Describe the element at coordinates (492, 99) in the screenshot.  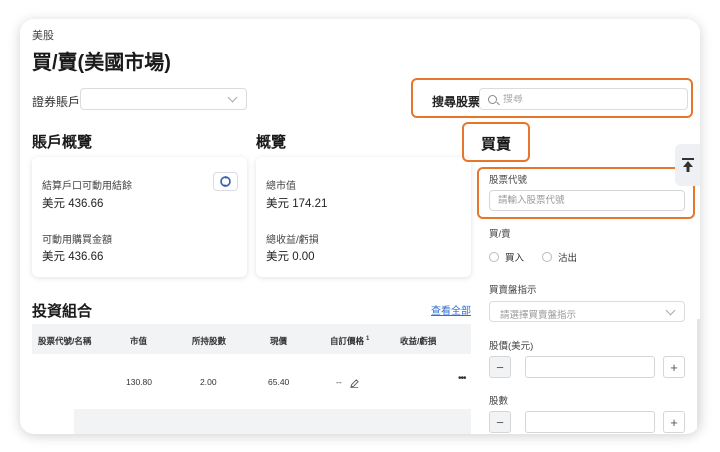
I see `search-icon` at that location.